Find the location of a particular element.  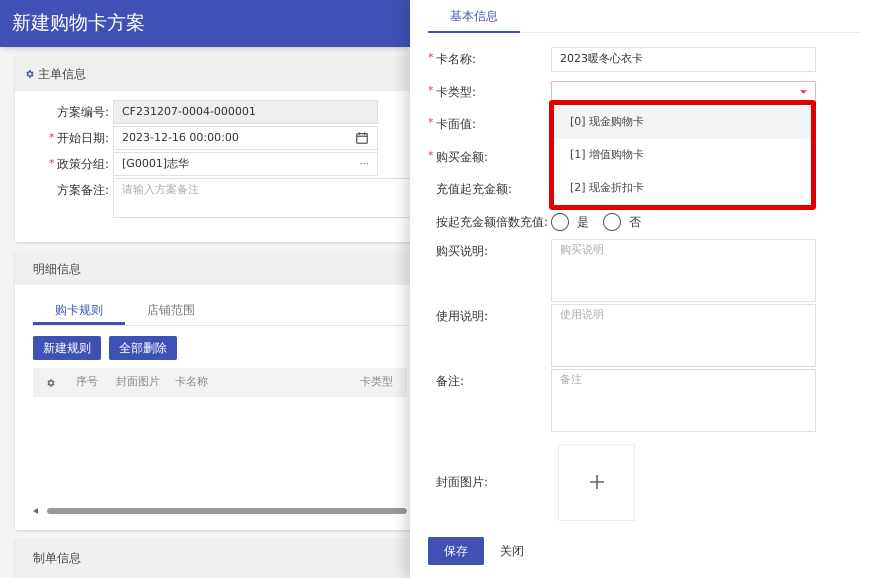

action-button: 新建规则 is located at coordinates (67, 348).